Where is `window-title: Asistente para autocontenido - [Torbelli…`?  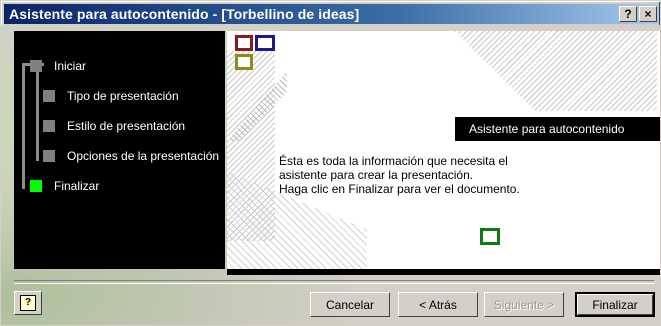 window-title: Asistente para autocontenido - [Torbelli… is located at coordinates (184, 14).